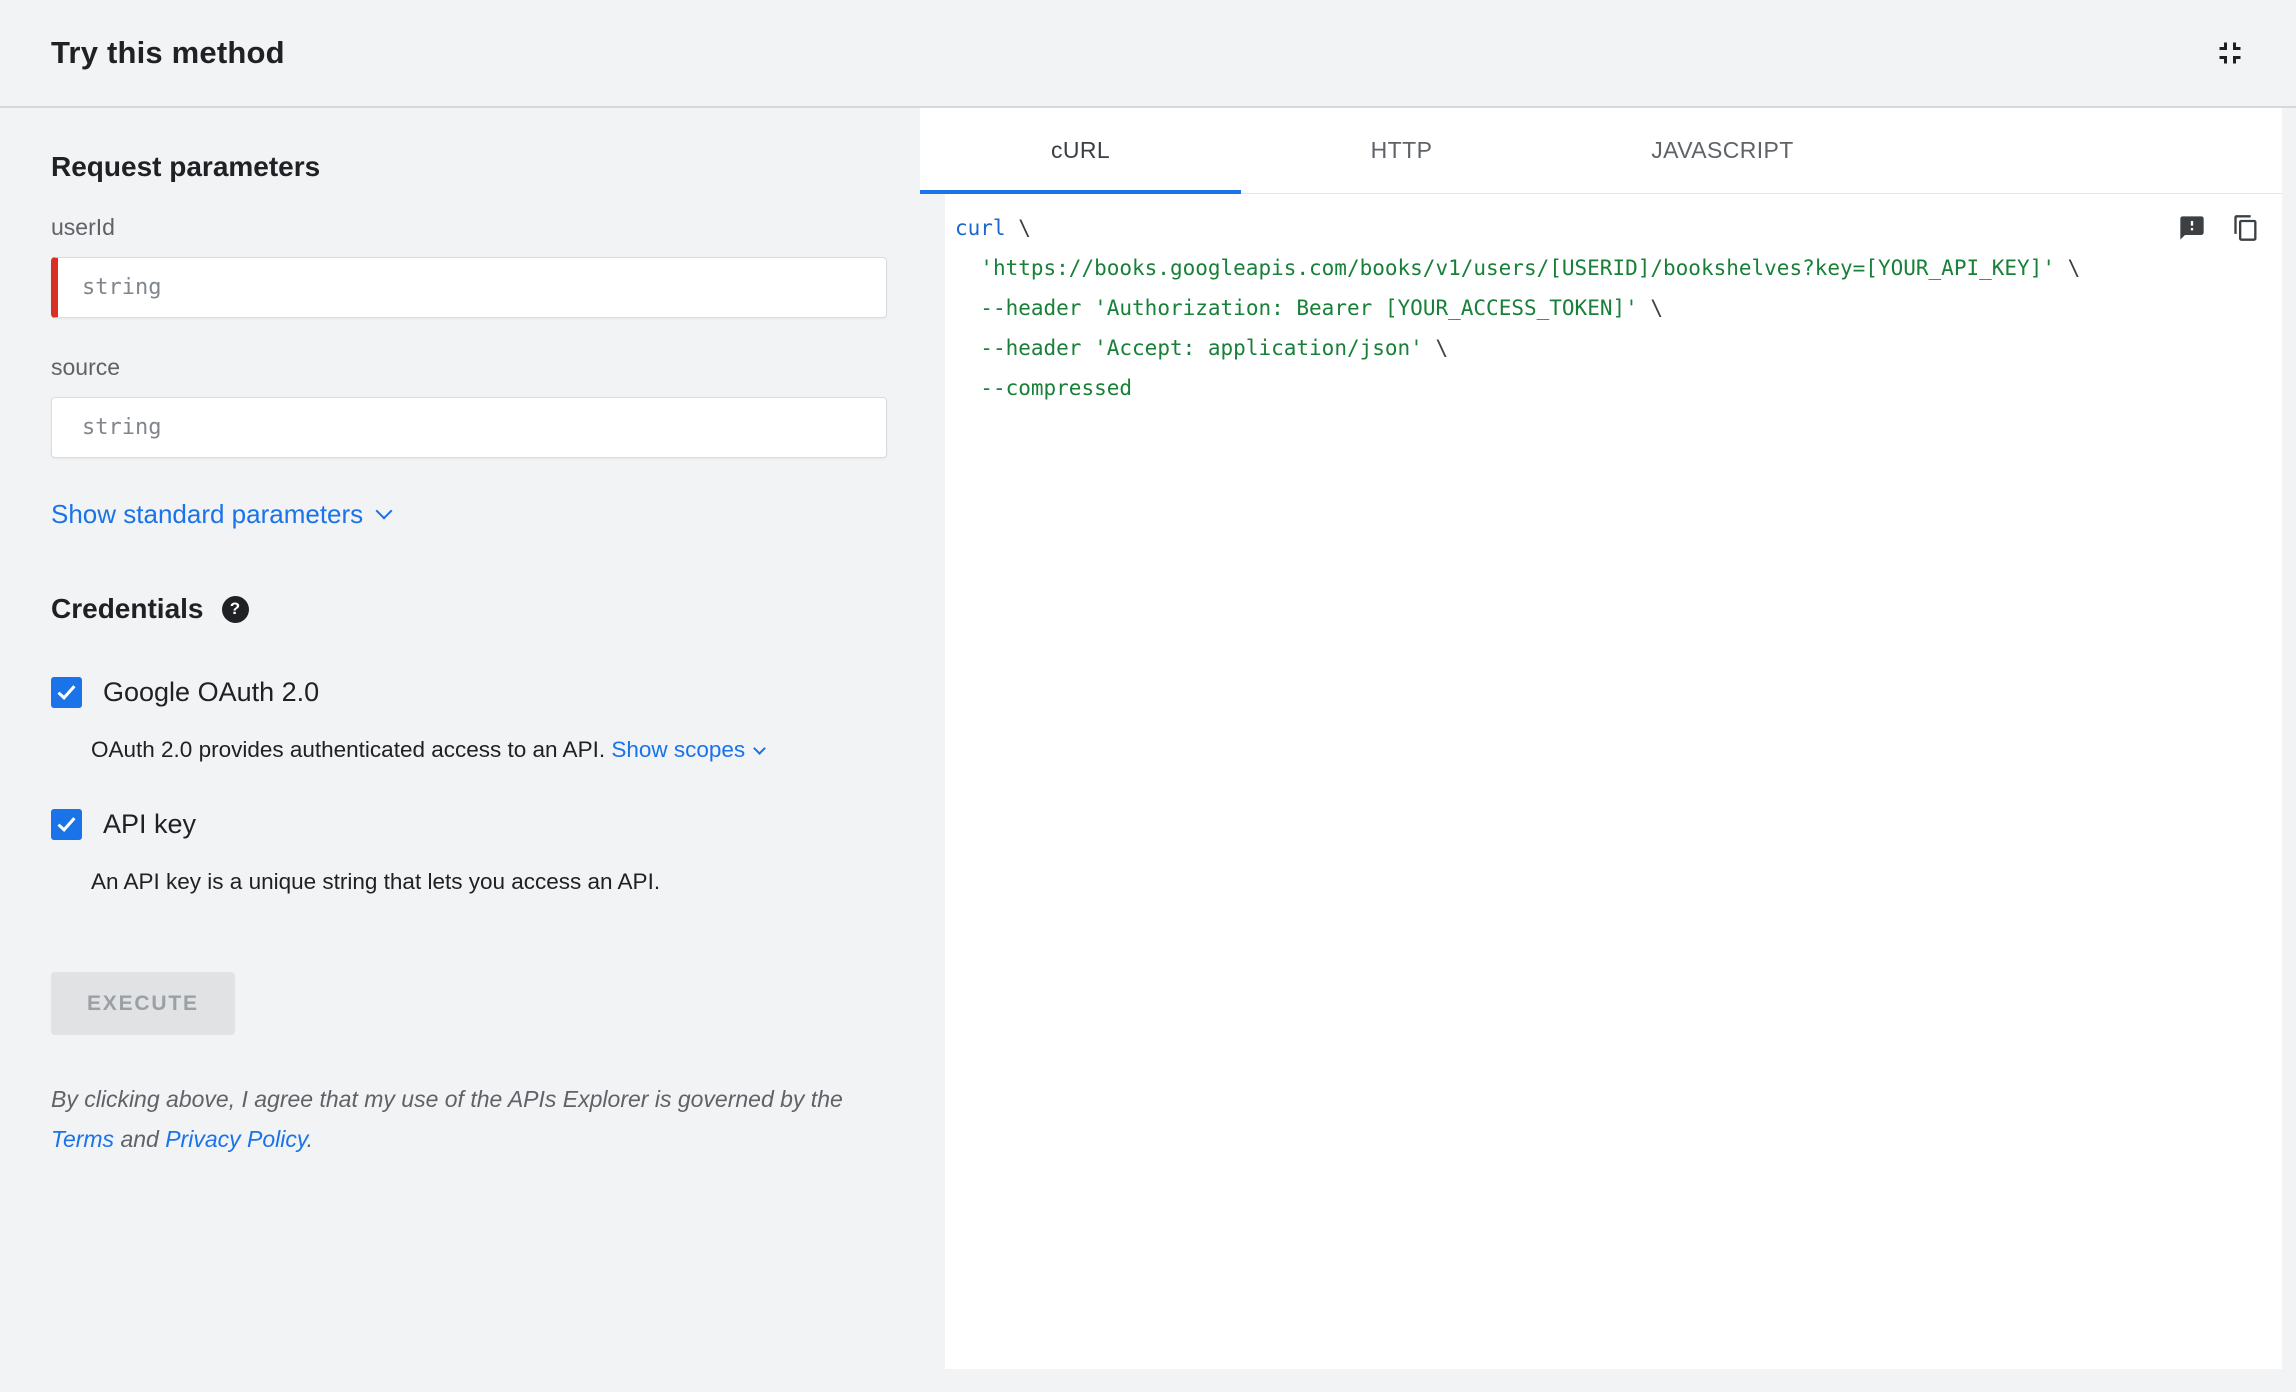  What do you see at coordinates (140, 1139) in the screenshot?
I see `disclaimer-and: and` at bounding box center [140, 1139].